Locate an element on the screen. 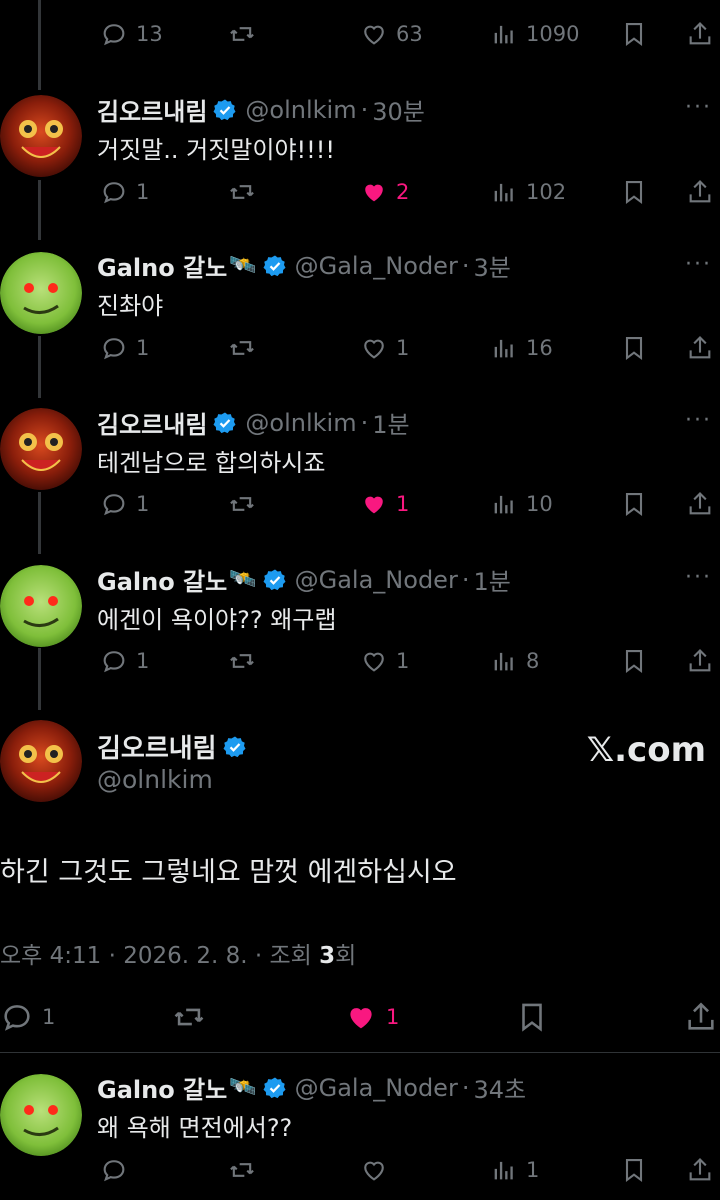  like-button: 2 is located at coordinates (384, 192).